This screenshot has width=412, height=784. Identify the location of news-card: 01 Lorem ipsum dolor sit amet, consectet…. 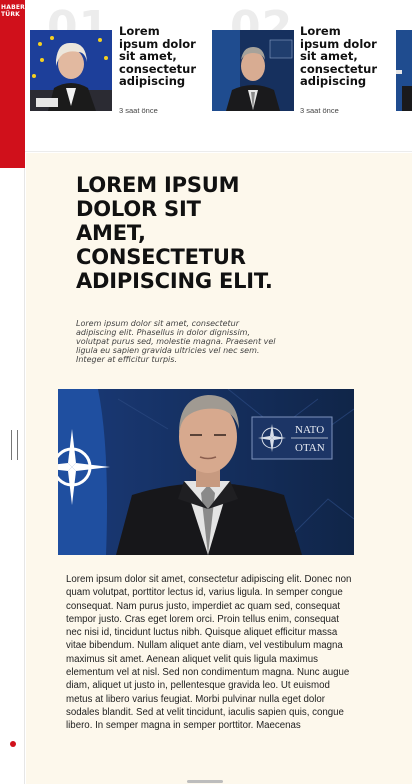
(112, 65).